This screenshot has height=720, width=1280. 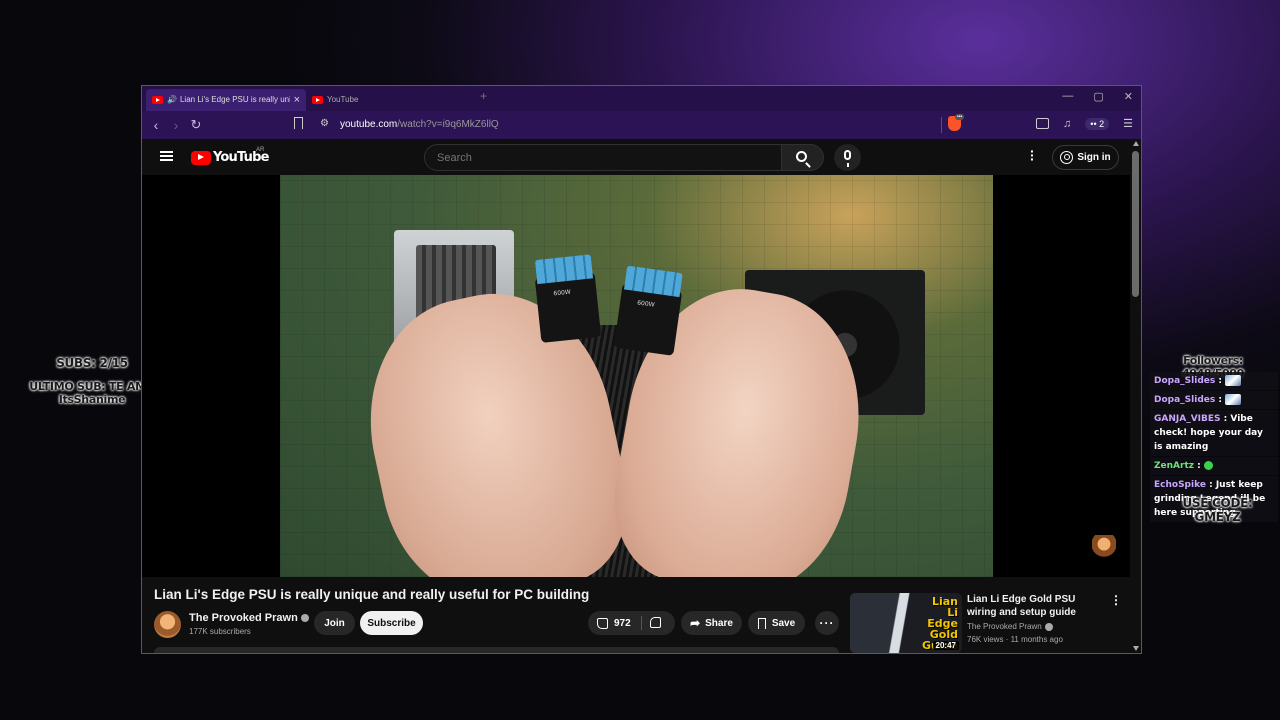 I want to click on search-box, so click(x=624, y=157).